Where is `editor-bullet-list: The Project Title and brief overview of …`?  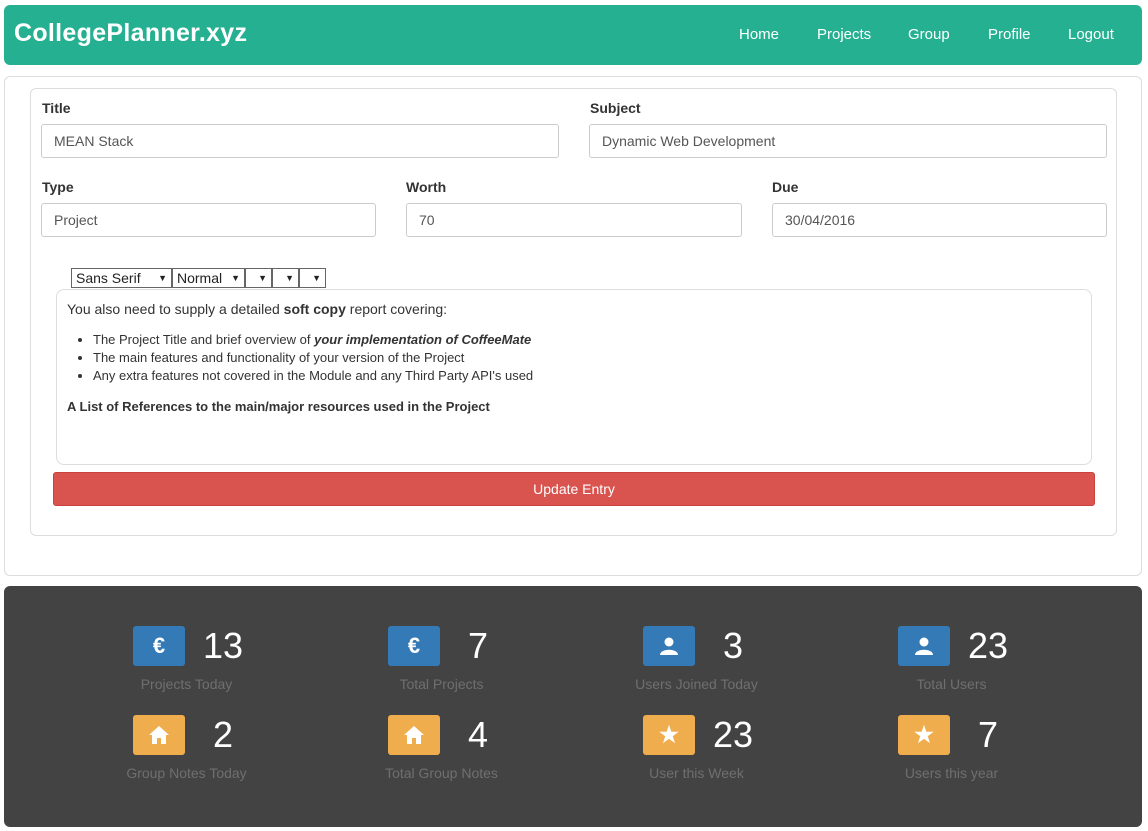 editor-bullet-list: The Project Title and brief overview of … is located at coordinates (574, 358).